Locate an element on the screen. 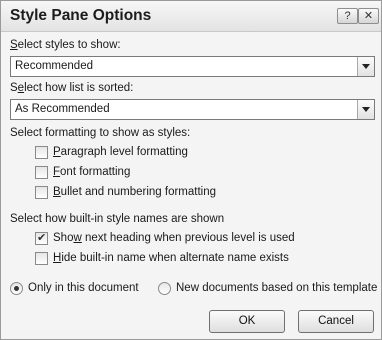 The width and height of the screenshot is (382, 340). bullet-formatting-checkbox is located at coordinates (41, 192).